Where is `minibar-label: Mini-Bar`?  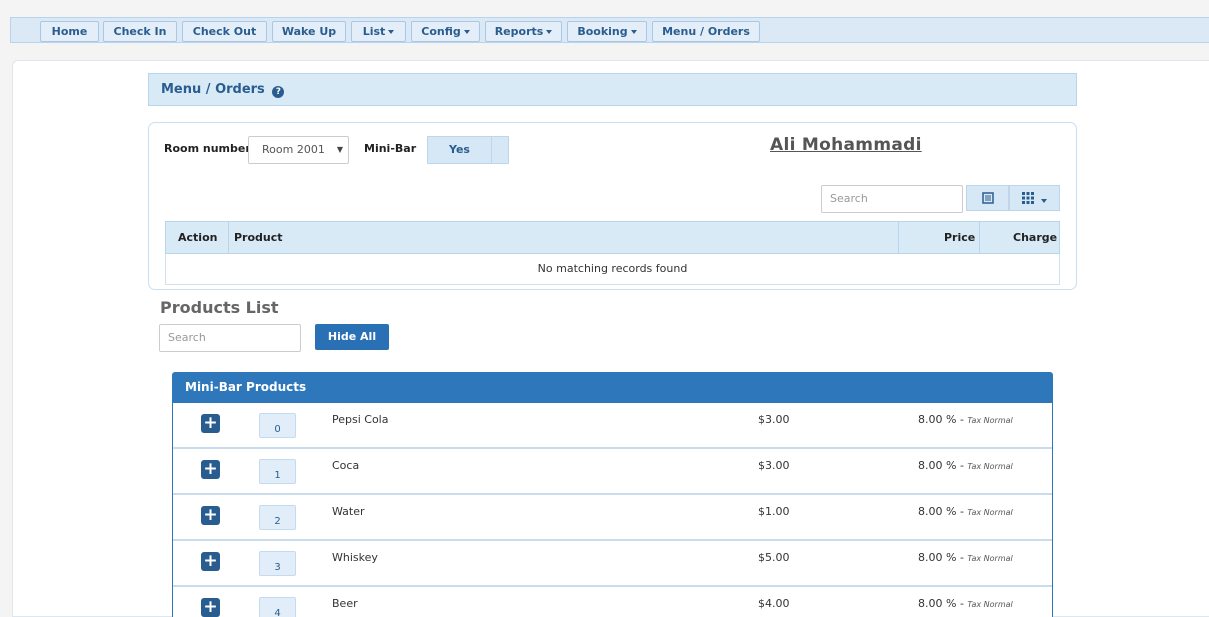 minibar-label: Mini-Bar is located at coordinates (390, 148).